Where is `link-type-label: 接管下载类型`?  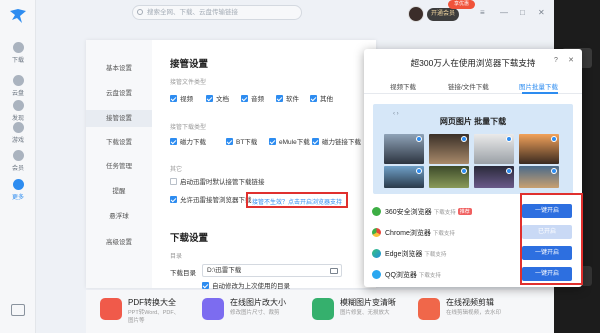 link-type-label: 接管下载类型 is located at coordinates (188, 128).